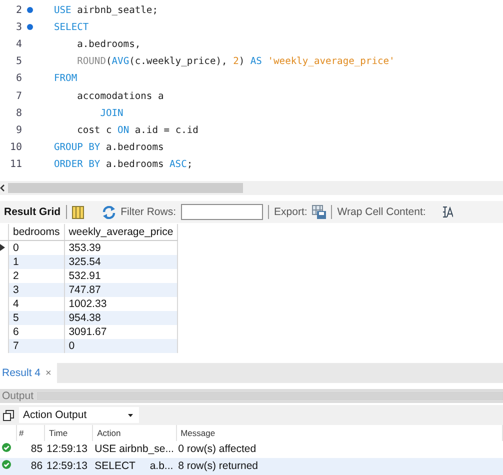 This screenshot has width=503, height=475. What do you see at coordinates (68, 433) in the screenshot?
I see `column-header: Time` at bounding box center [68, 433].